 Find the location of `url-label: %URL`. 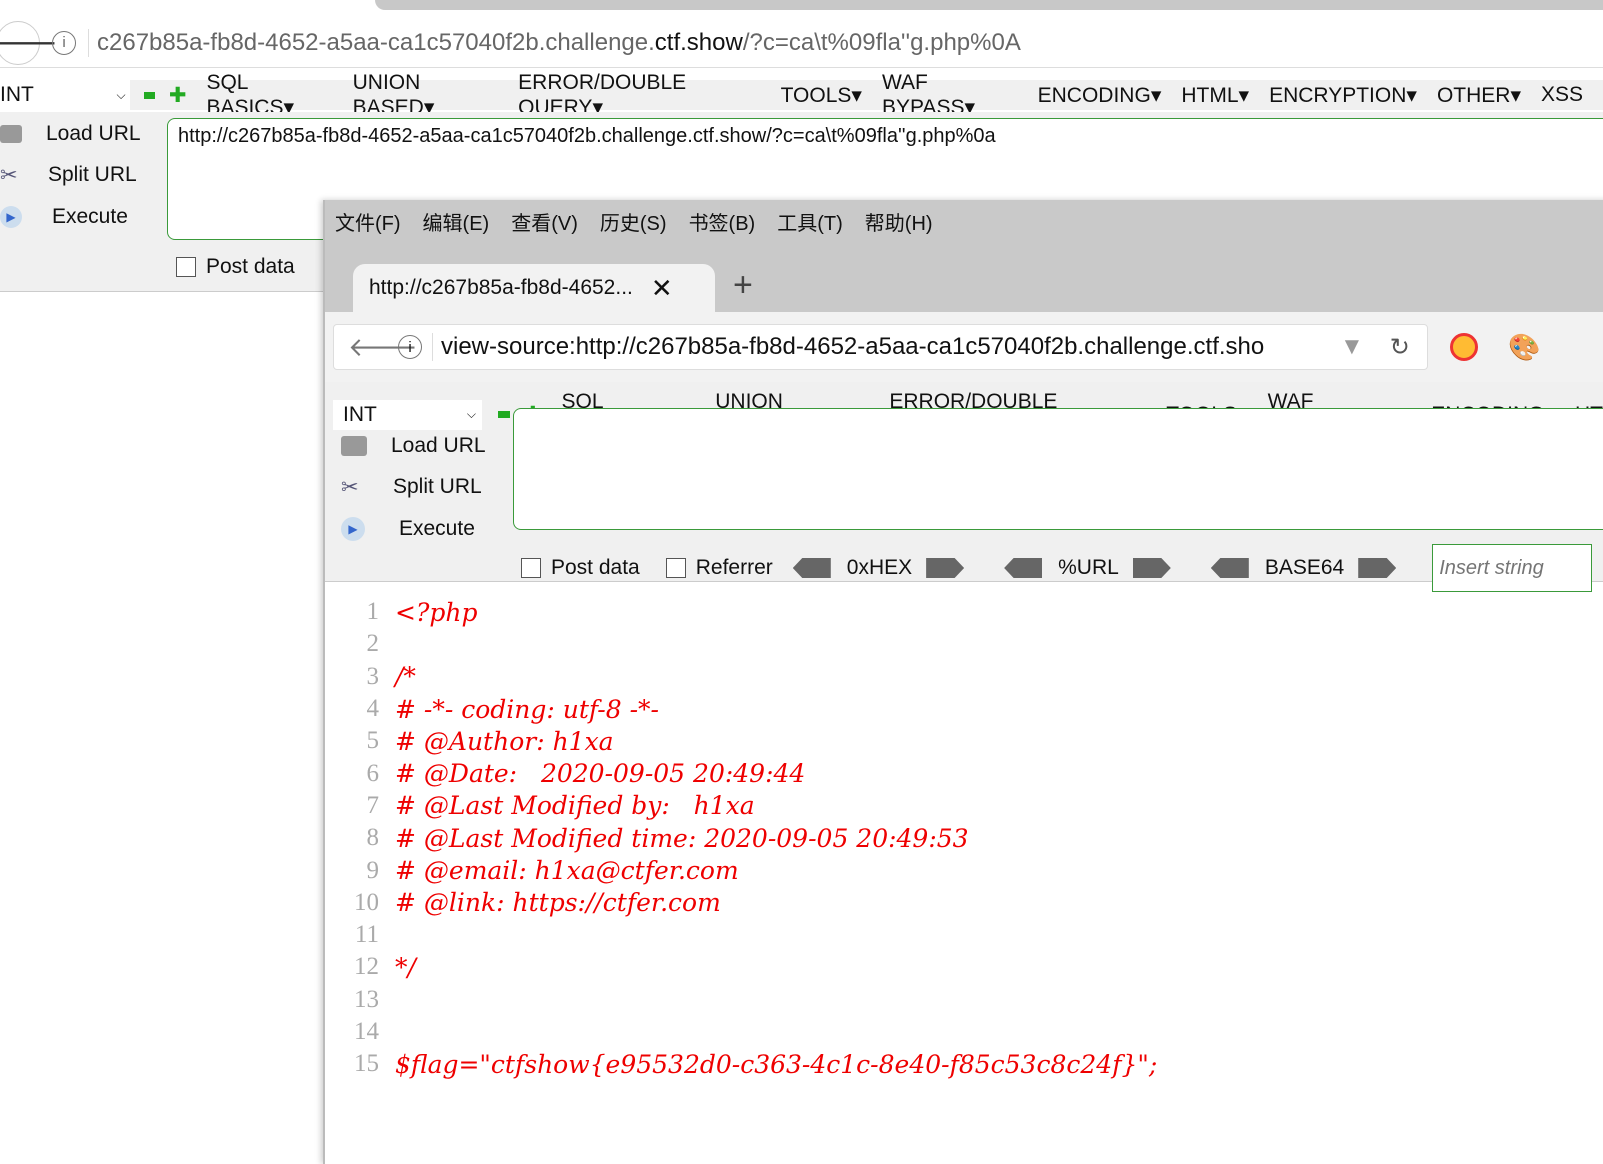

url-label: %URL is located at coordinates (1088, 567).